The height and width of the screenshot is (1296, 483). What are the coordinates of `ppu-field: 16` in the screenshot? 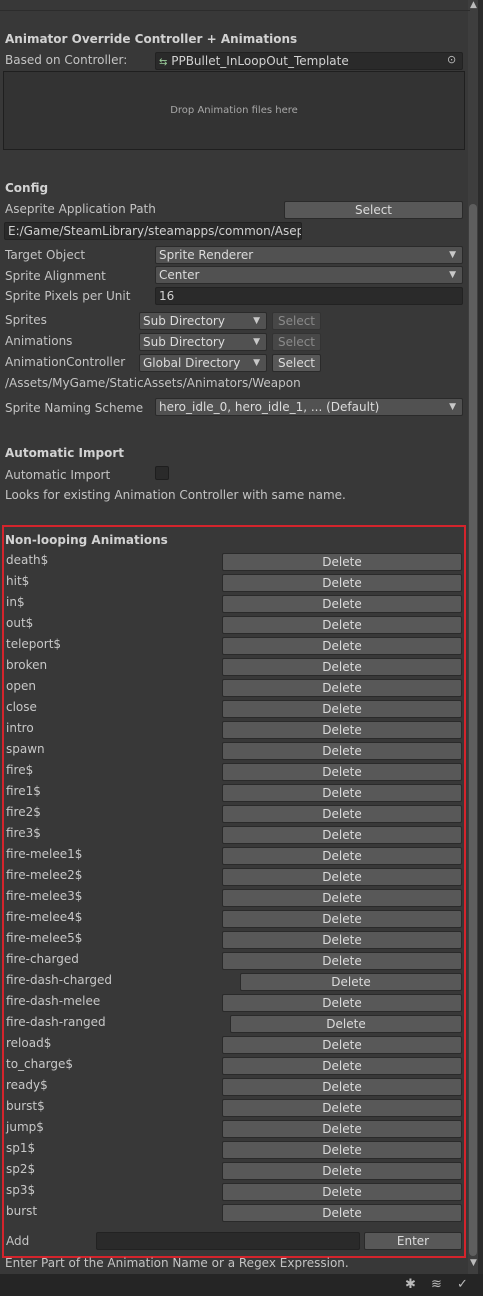 It's located at (309, 296).